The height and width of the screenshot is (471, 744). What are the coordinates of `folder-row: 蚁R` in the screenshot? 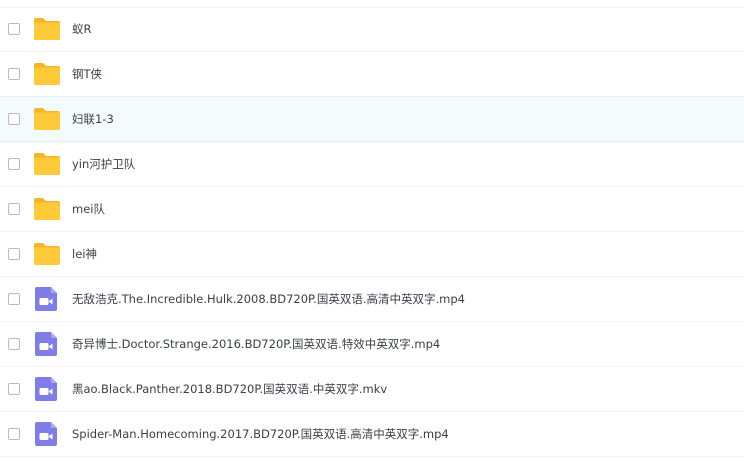 It's located at (372, 29).